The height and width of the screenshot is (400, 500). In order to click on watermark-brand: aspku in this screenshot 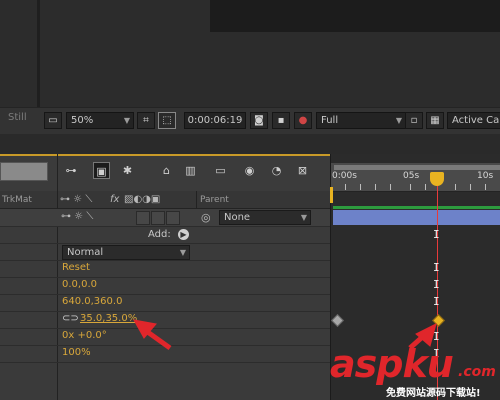, I will do `click(392, 364)`.